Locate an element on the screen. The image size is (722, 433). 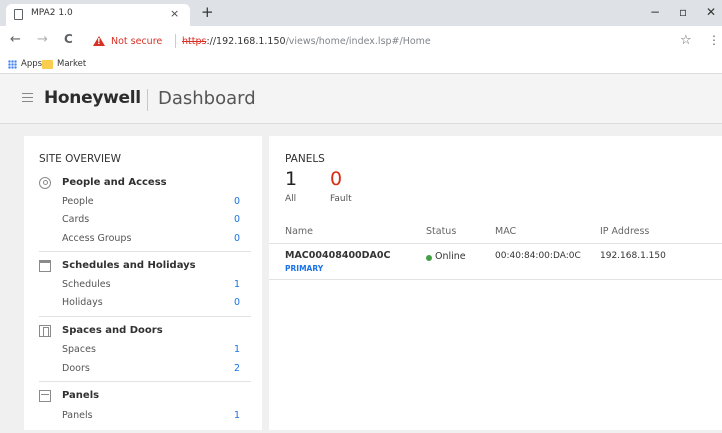
bookmarks-bar: Apps Market is located at coordinates (361, 65).